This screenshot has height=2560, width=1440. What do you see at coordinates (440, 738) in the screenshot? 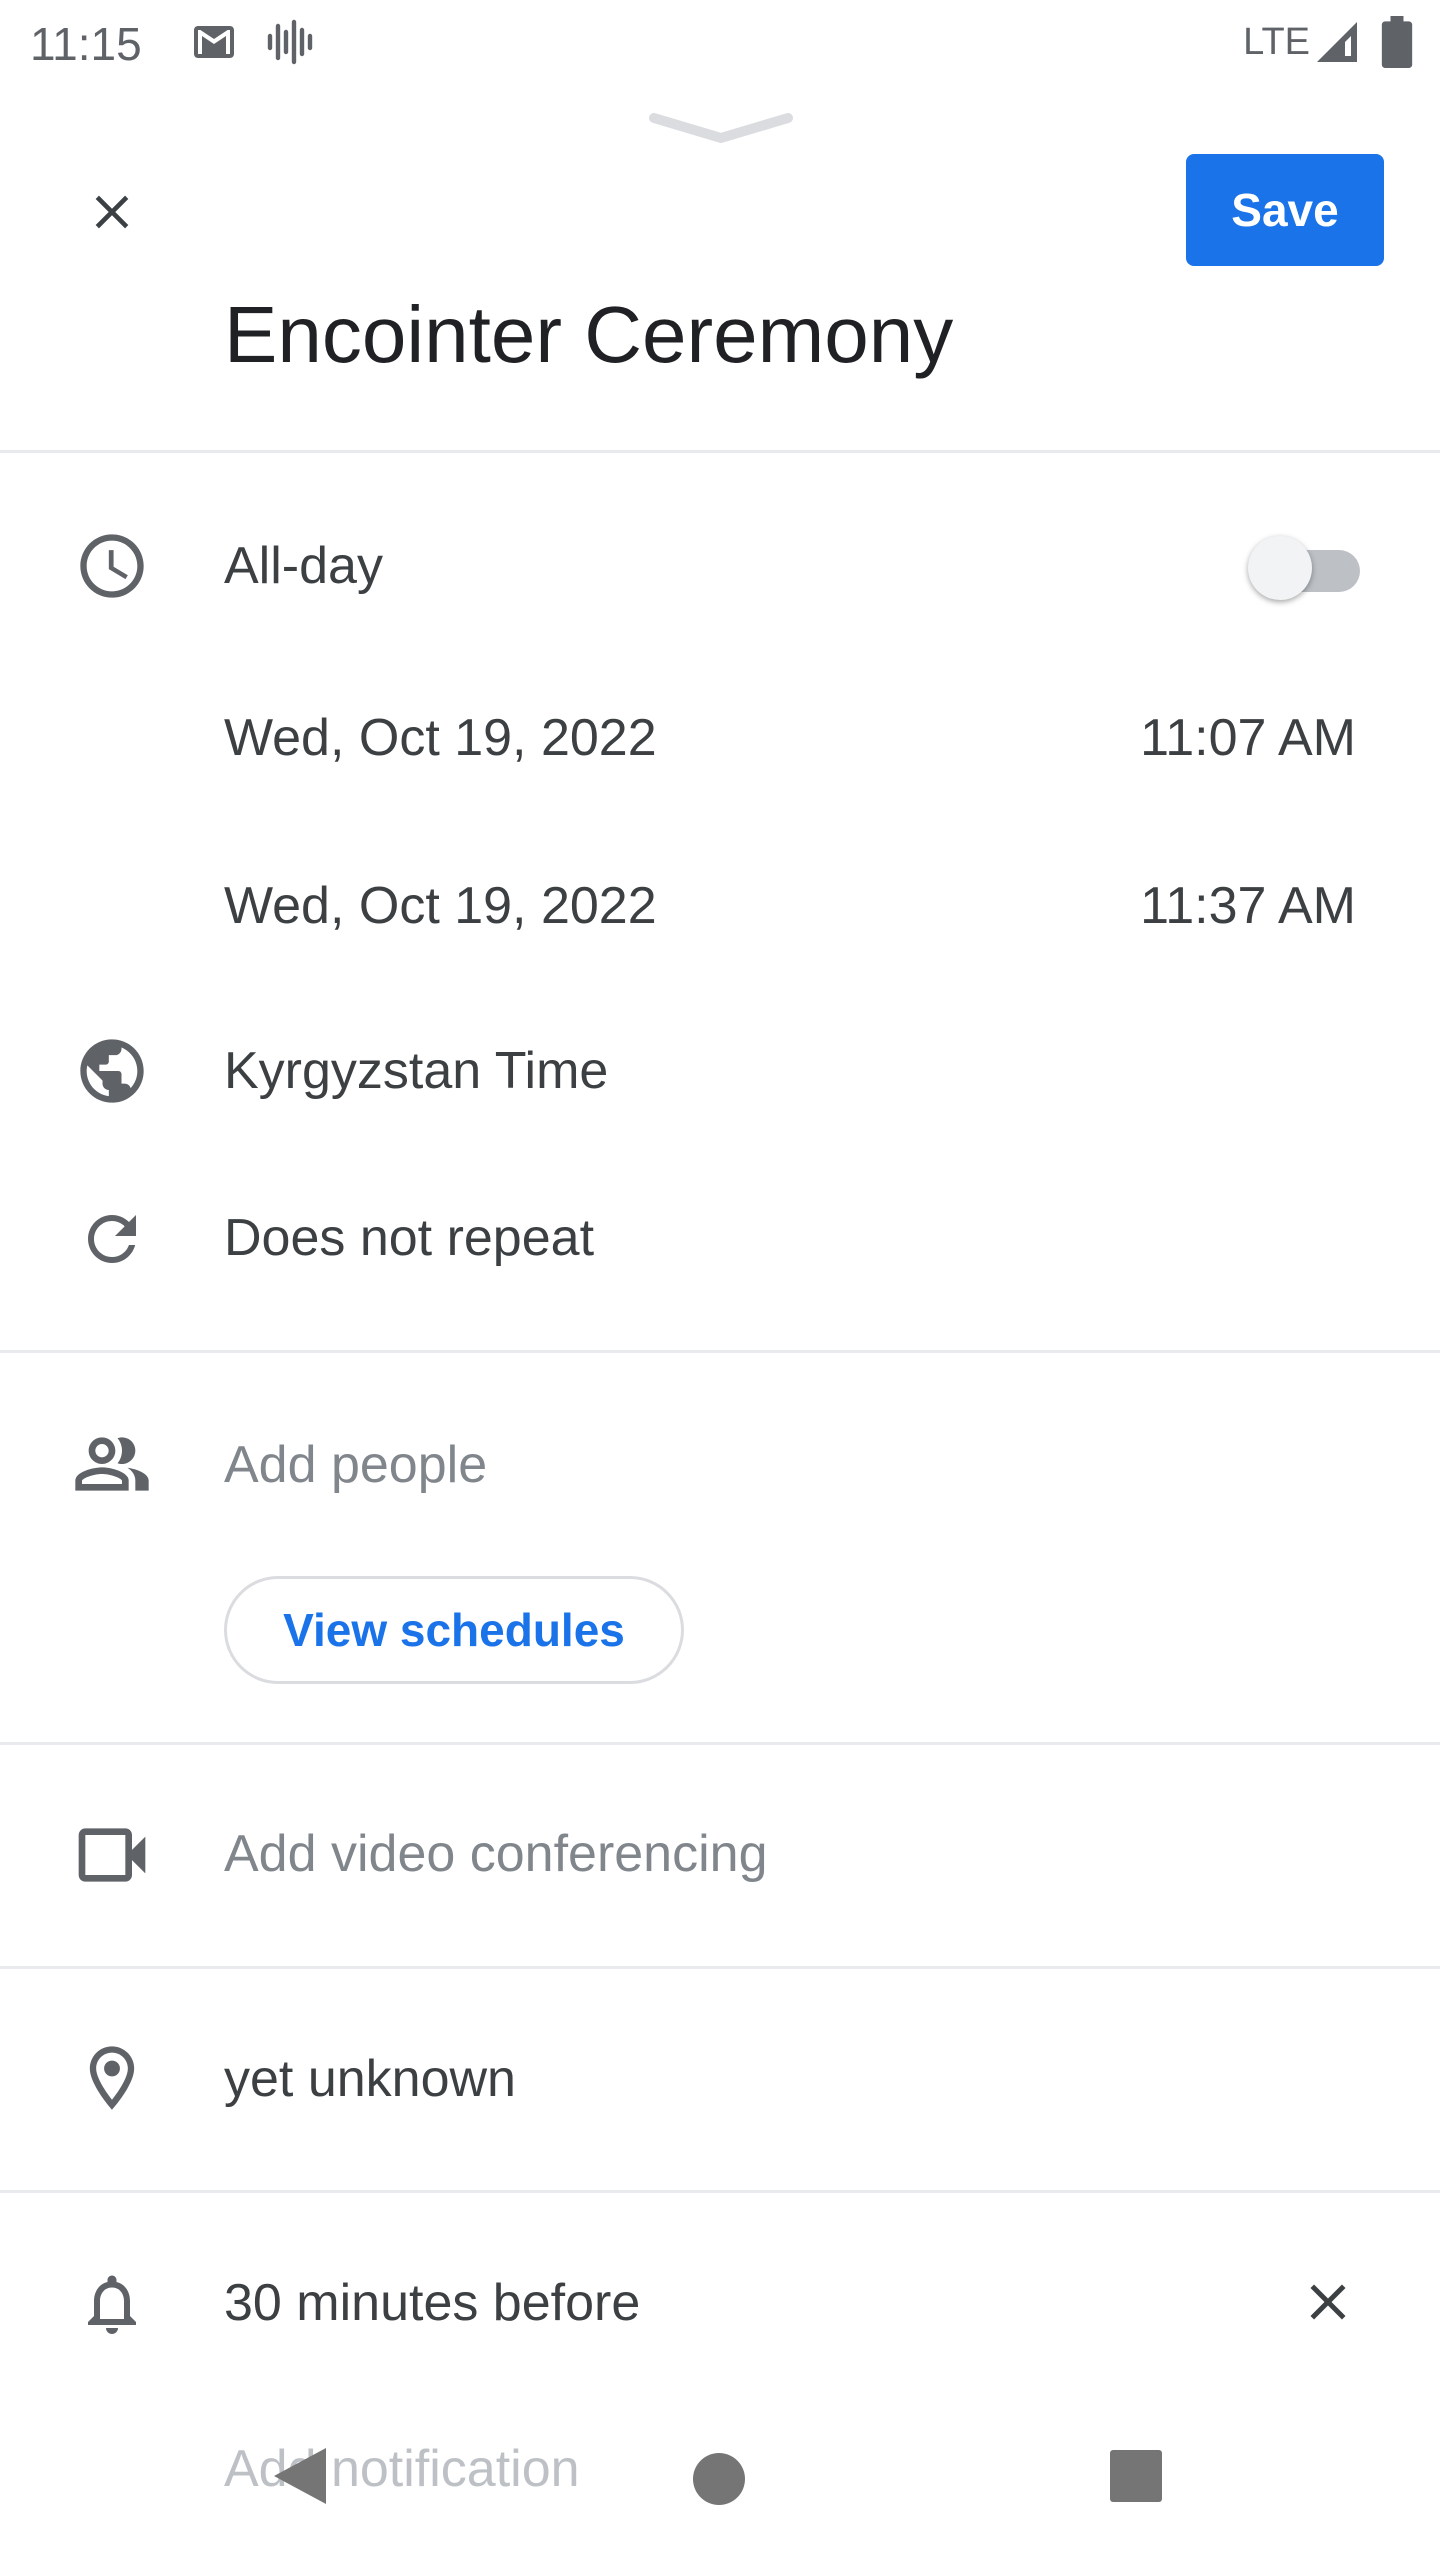
I see `start-date: Wed, Oct 19, 2022` at bounding box center [440, 738].